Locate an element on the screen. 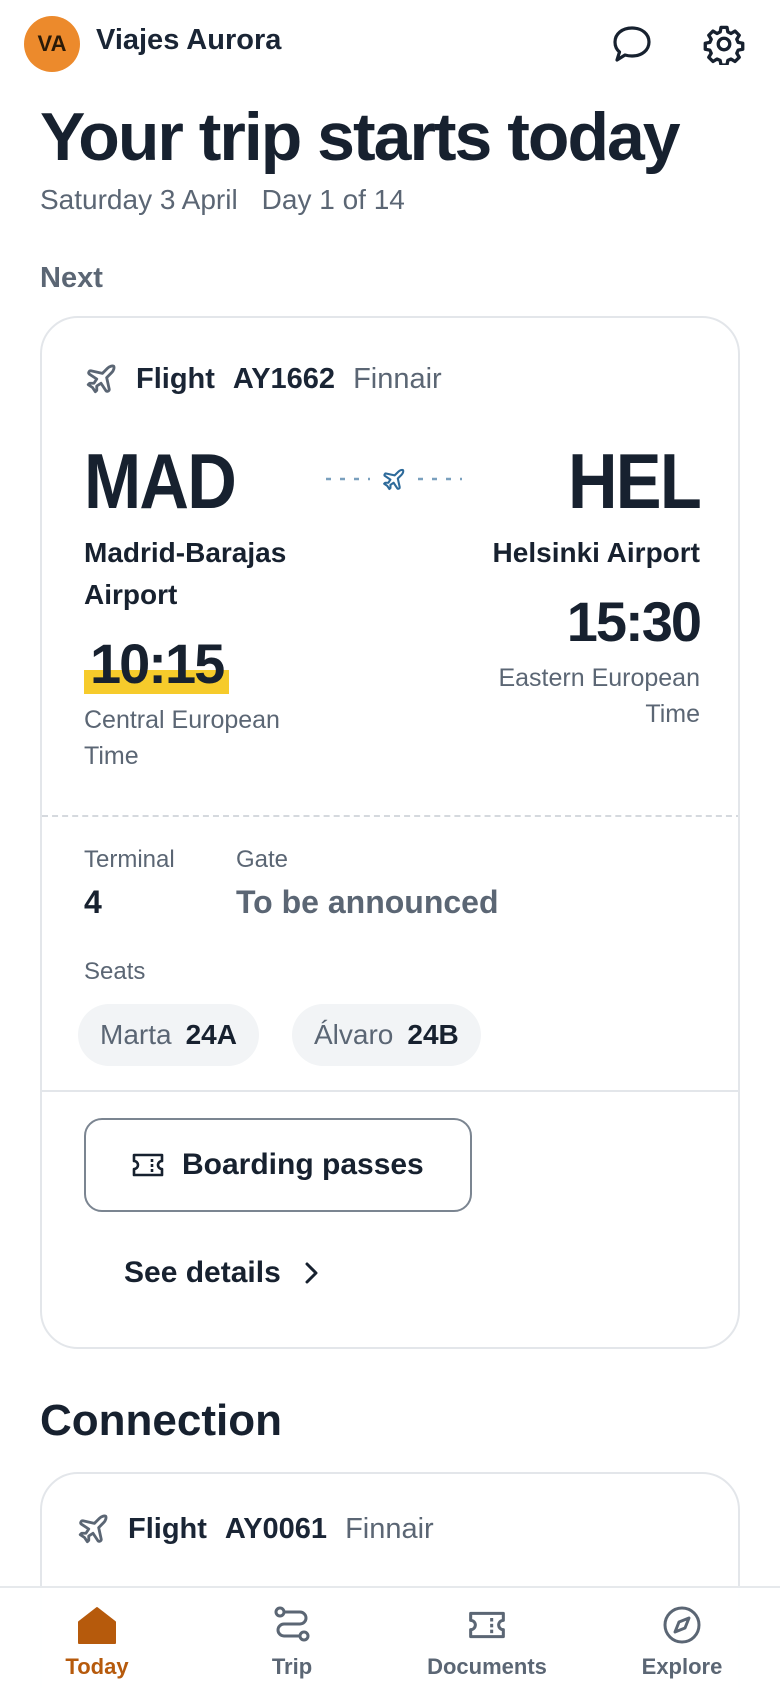 Image resolution: width=780 pixels, height=1688 pixels. compass-icon is located at coordinates (682, 1625).